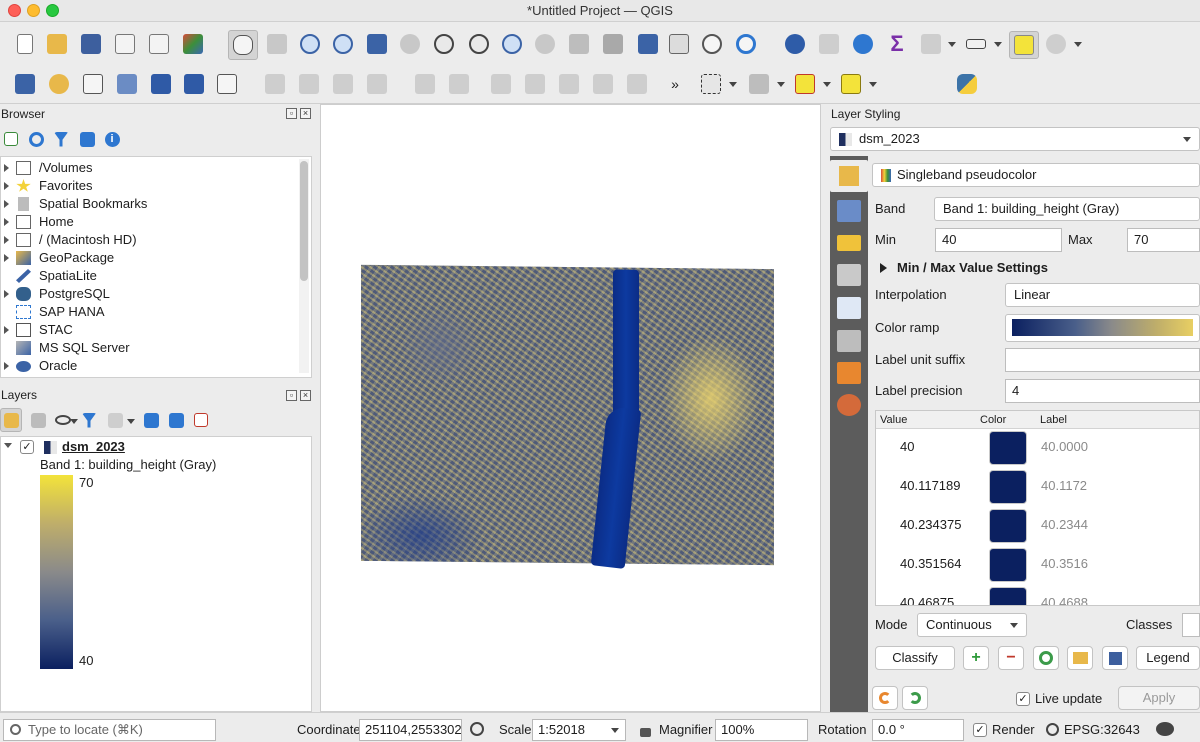  Describe the element at coordinates (1102, 391) in the screenshot. I see `label-precision-input: 4` at that location.